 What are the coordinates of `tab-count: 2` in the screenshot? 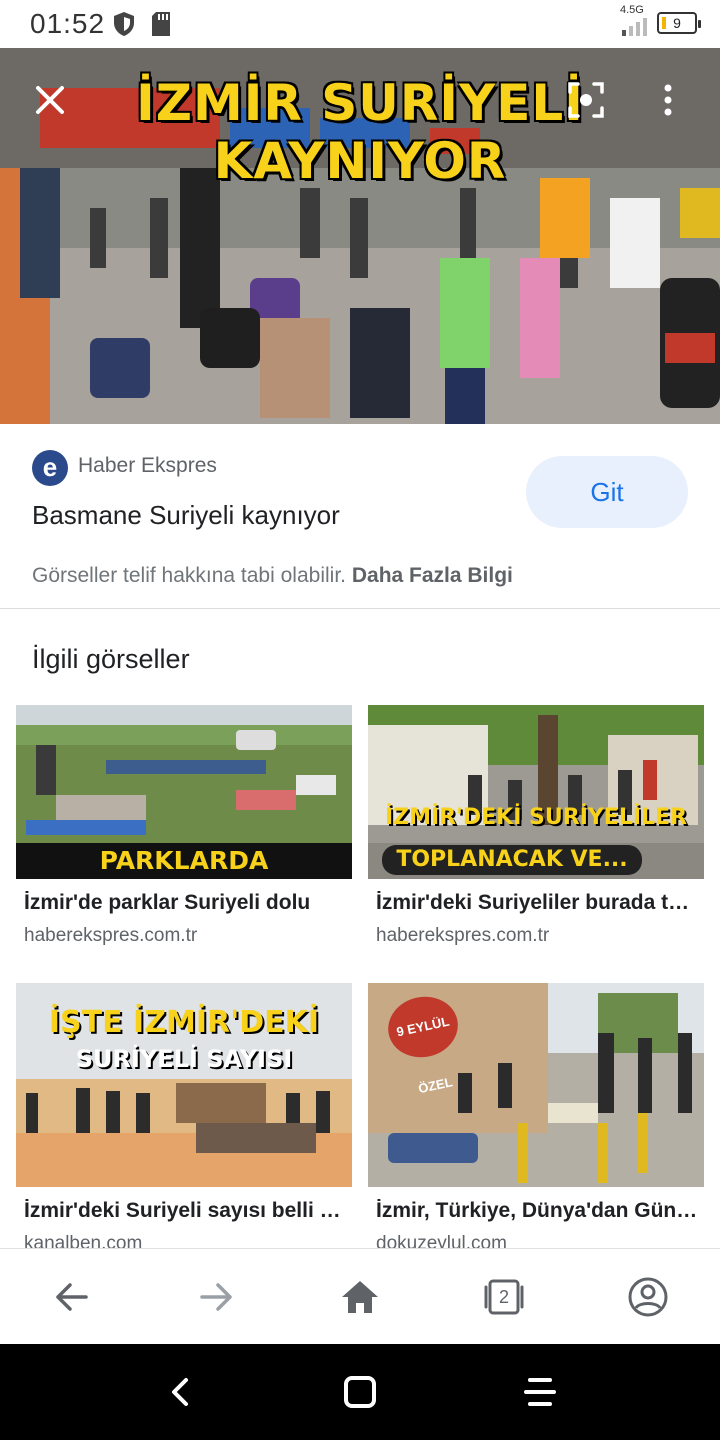 It's located at (503, 1297).